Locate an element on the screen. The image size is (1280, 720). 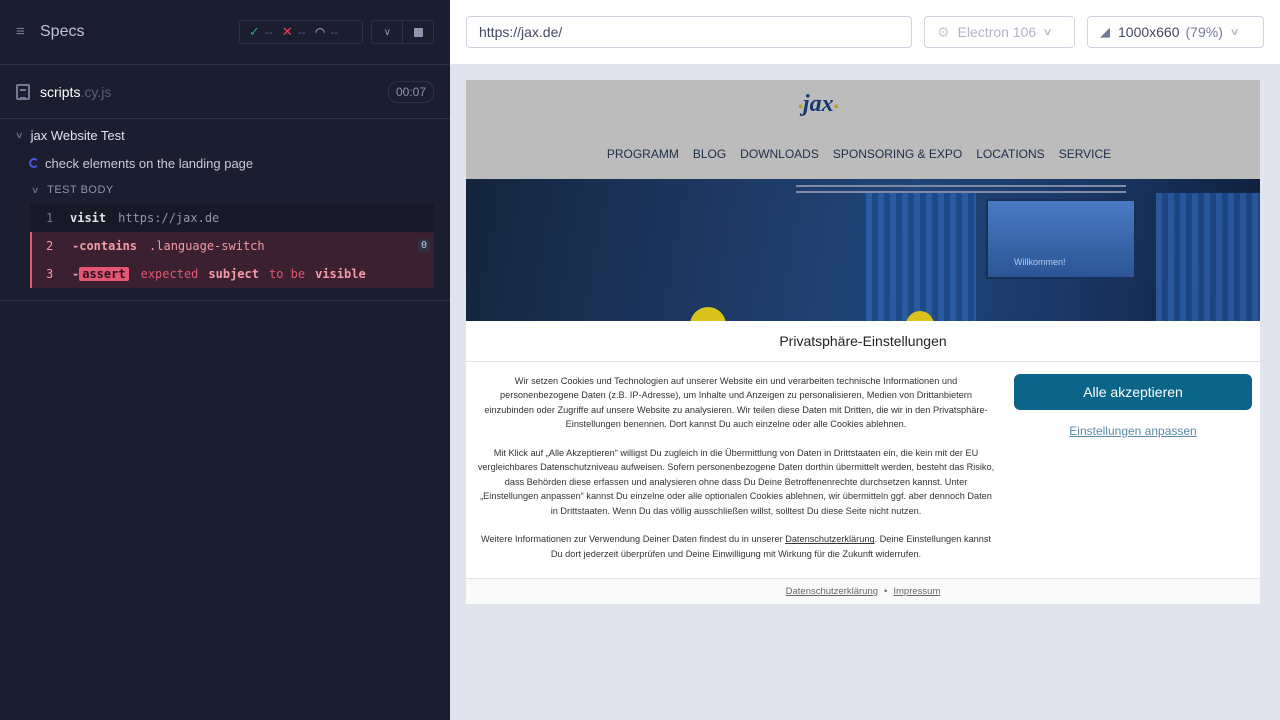
spec-file-ext: .cy.js is located at coordinates (96, 91).